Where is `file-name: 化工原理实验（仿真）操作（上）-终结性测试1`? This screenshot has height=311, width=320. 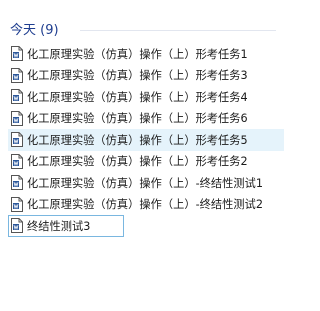 file-name: 化工原理实验（仿真）操作（上）-终结性测试1 is located at coordinates (145, 183).